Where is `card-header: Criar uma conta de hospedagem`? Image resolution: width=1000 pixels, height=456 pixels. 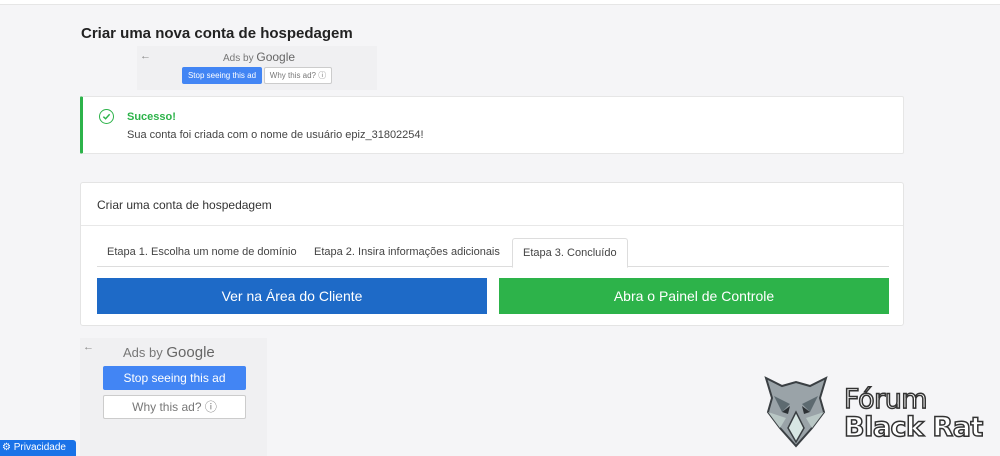
card-header: Criar uma conta de hospedagem is located at coordinates (492, 204).